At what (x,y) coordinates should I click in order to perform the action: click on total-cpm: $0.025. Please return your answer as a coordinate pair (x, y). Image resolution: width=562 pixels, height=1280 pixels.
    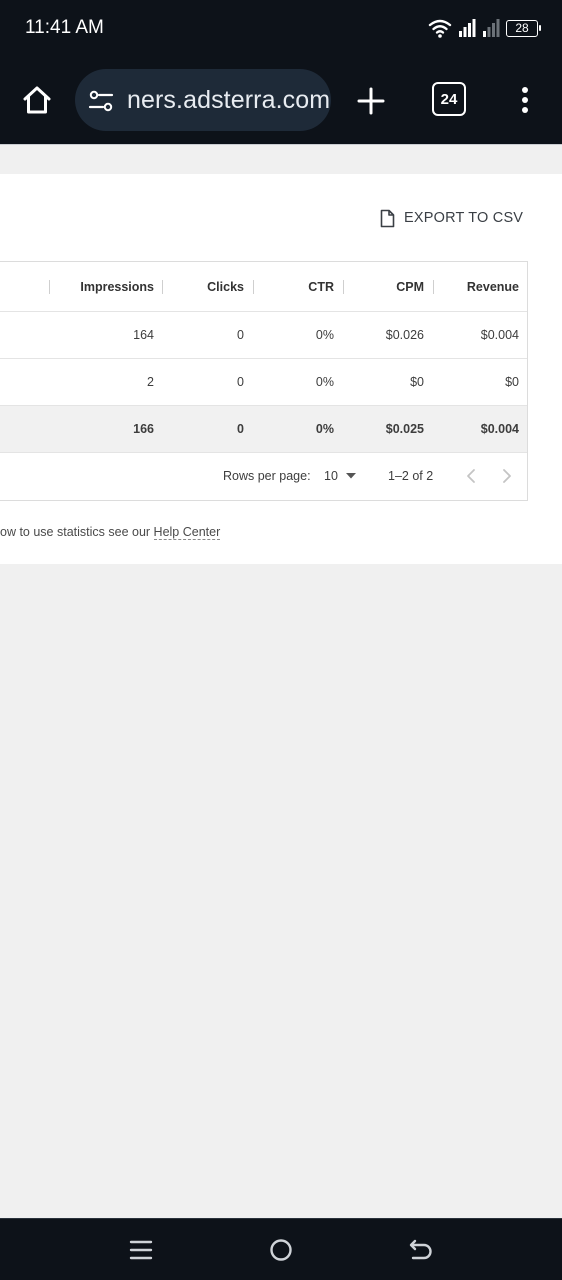
    Looking at the image, I should click on (404, 429).